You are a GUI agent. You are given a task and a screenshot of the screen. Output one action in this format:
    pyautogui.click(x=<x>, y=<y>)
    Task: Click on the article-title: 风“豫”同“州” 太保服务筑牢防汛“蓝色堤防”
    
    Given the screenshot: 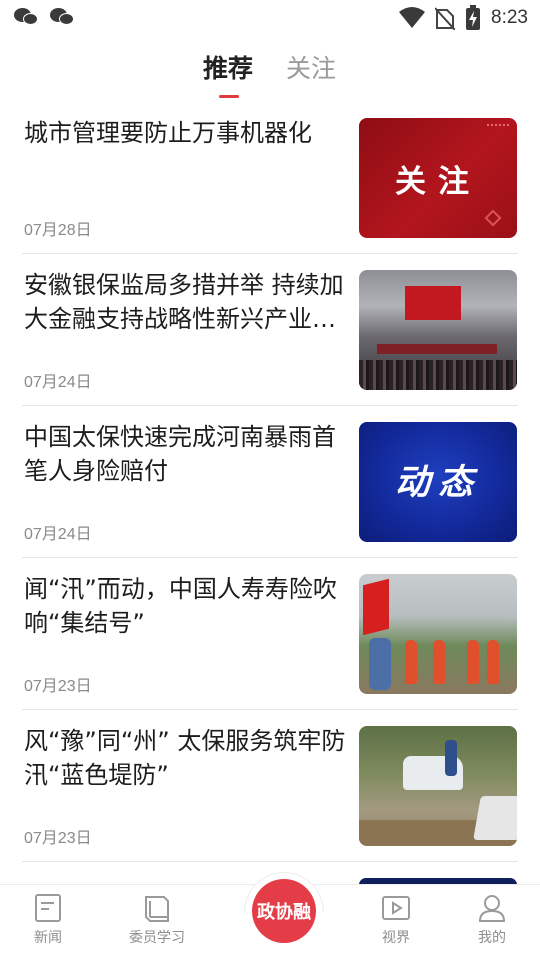 What is the action you would take?
    pyautogui.click(x=186, y=758)
    